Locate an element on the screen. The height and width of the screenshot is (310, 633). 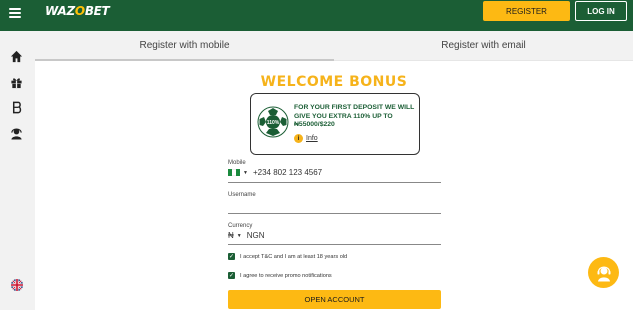
logo-text-o: O is located at coordinates (79, 11).